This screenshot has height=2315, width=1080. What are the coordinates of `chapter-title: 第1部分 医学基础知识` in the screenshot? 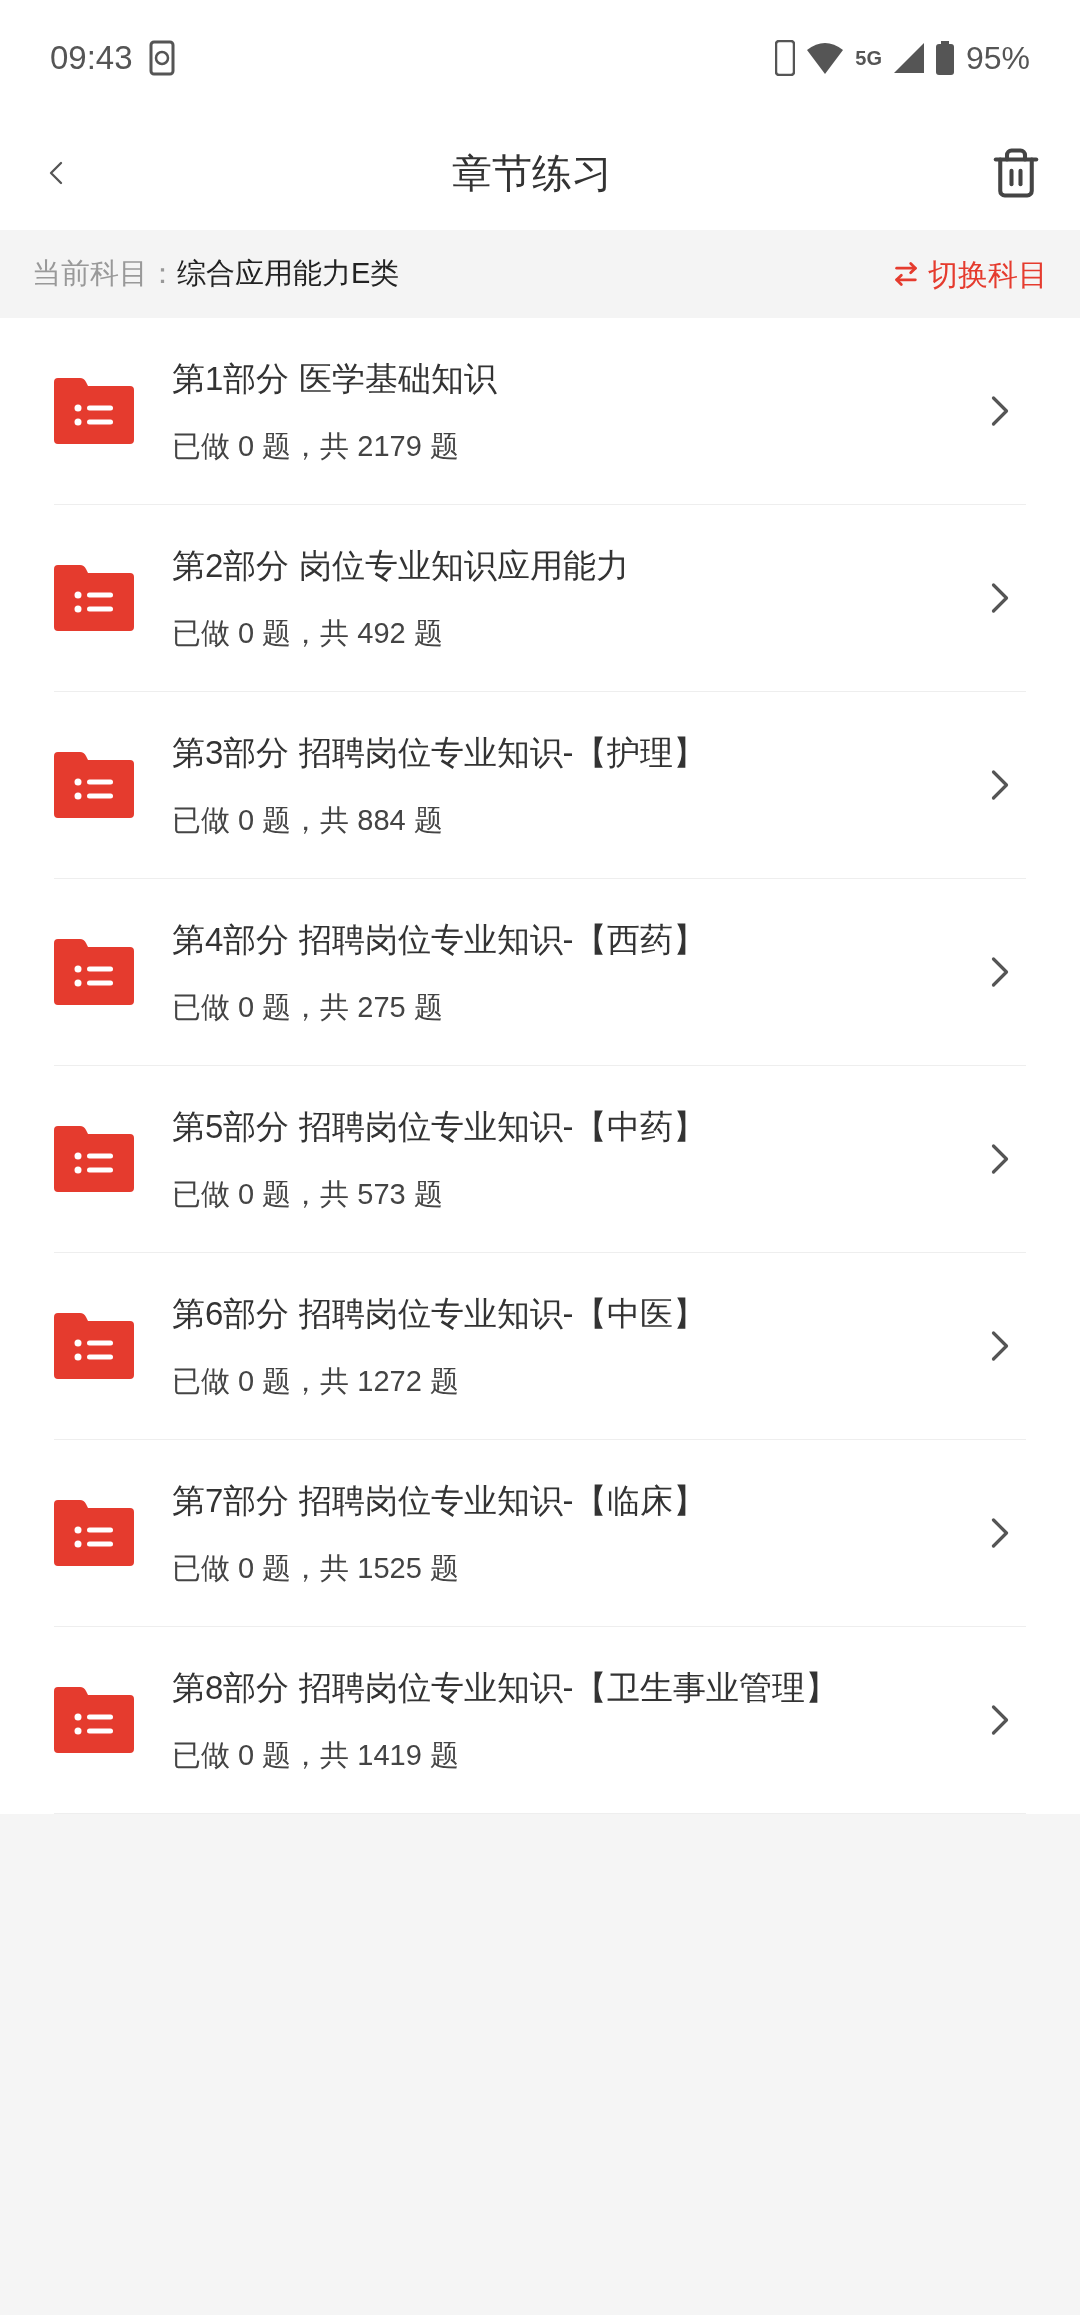 It's located at (335, 378).